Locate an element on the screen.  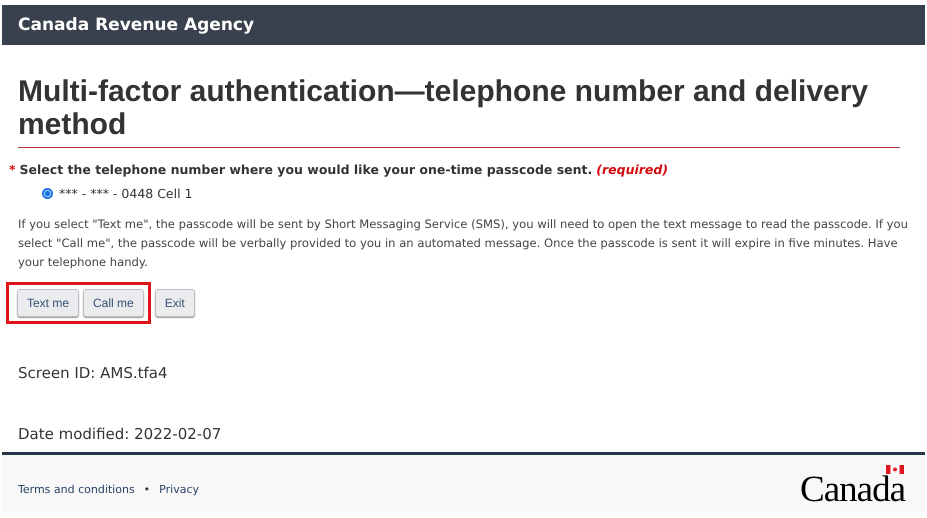
footer-link: Terms and conditions is located at coordinates (76, 489).